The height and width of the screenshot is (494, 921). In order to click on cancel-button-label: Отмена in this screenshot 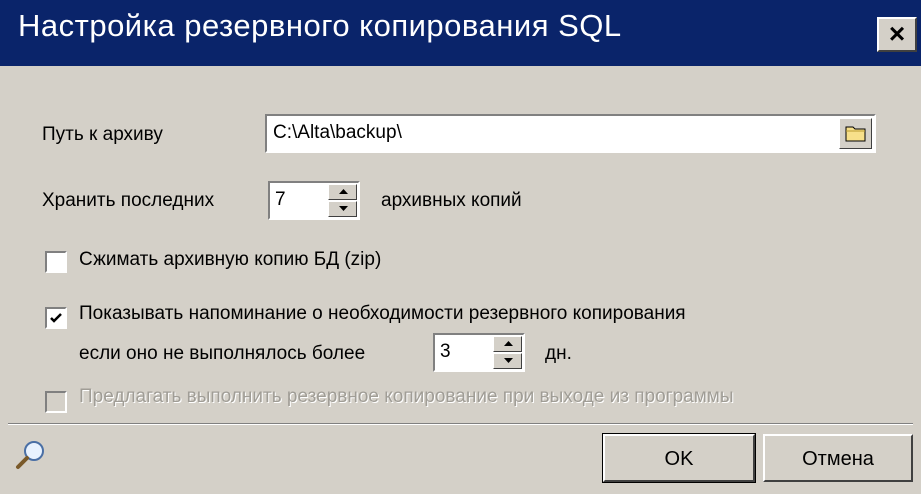, I will do `click(838, 459)`.